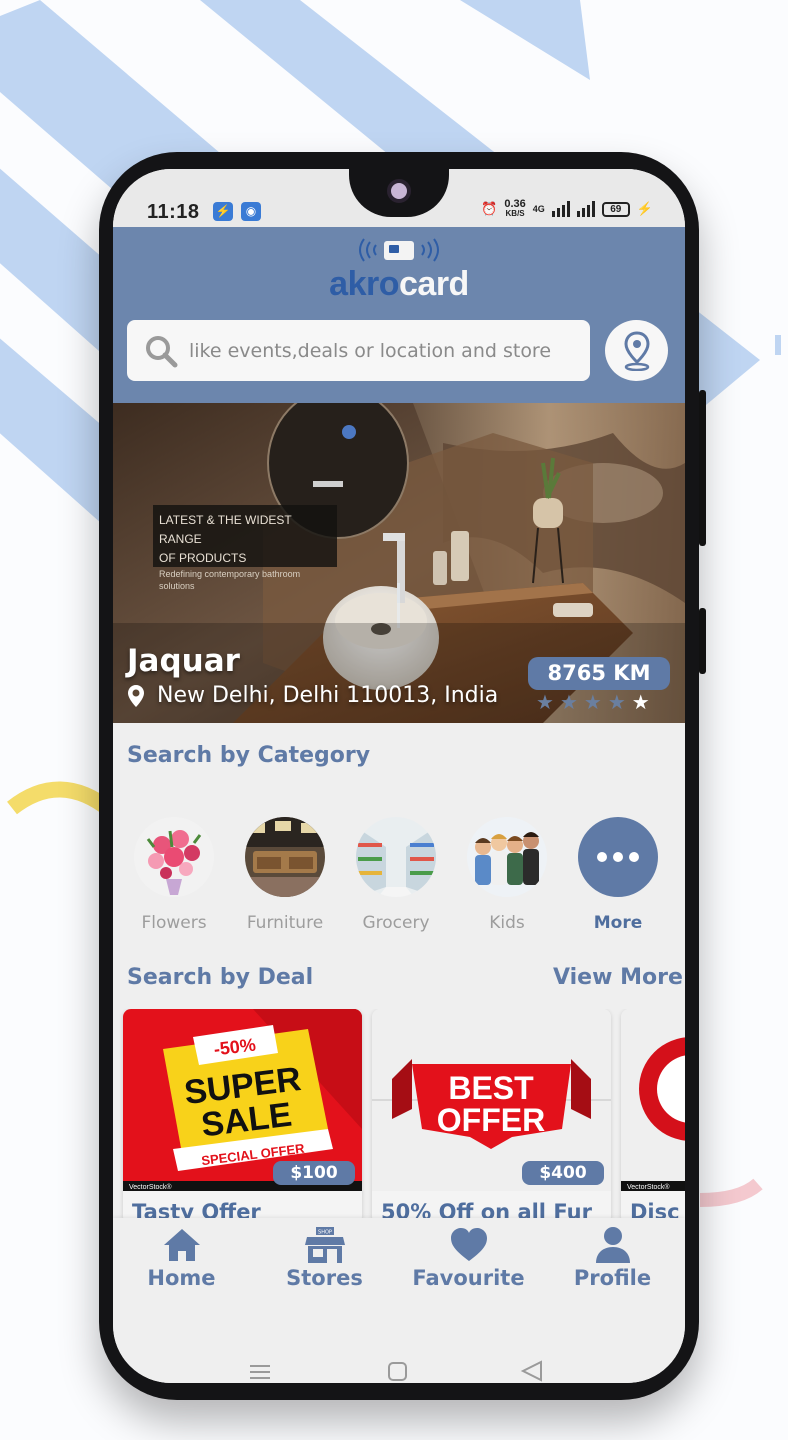 The height and width of the screenshot is (1440, 788). Describe the element at coordinates (162, 351) in the screenshot. I see `search-icon` at that location.